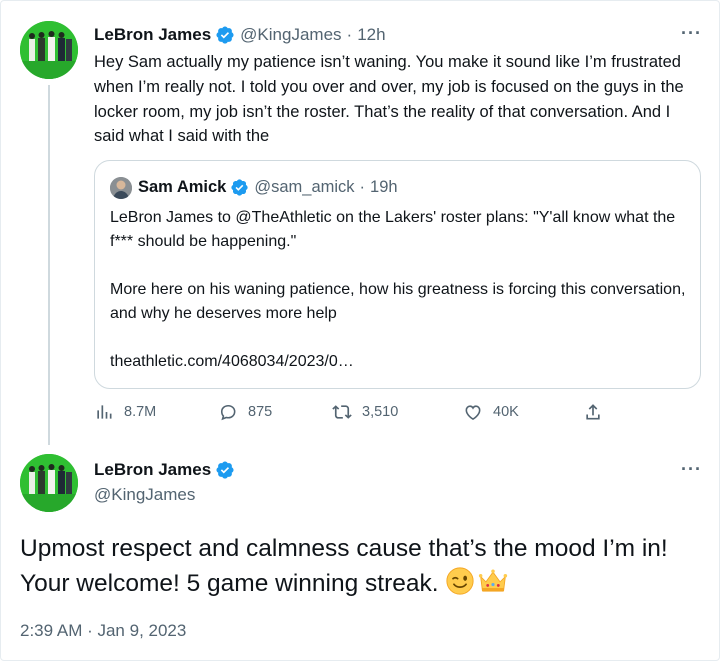 The height and width of the screenshot is (661, 720). I want to click on views-button: 8.7M, so click(125, 412).